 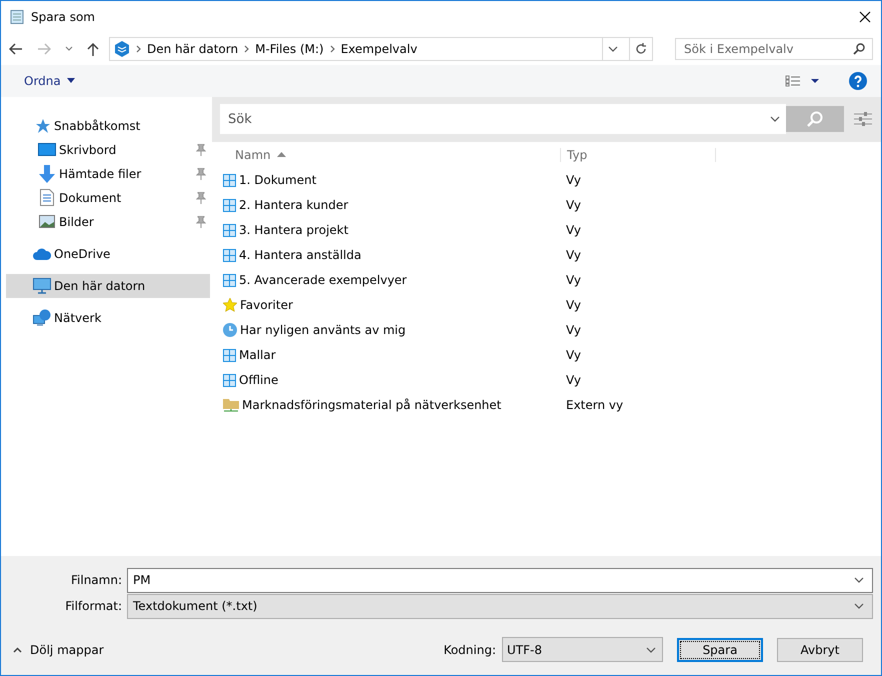 What do you see at coordinates (17, 16) in the screenshot?
I see `notepad-icon` at bounding box center [17, 16].